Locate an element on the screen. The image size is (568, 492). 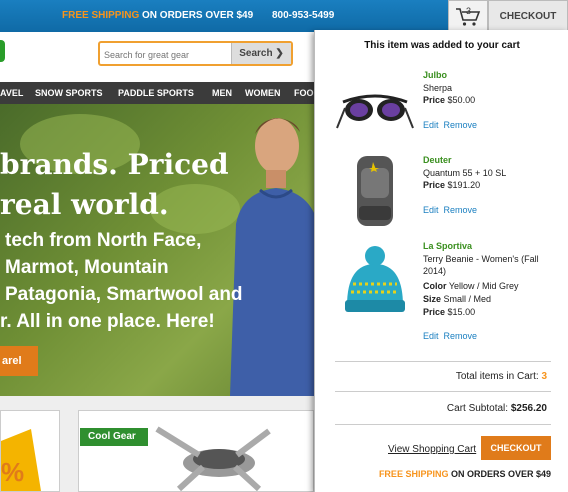
item-name: Sherpa is located at coordinates (438, 88).